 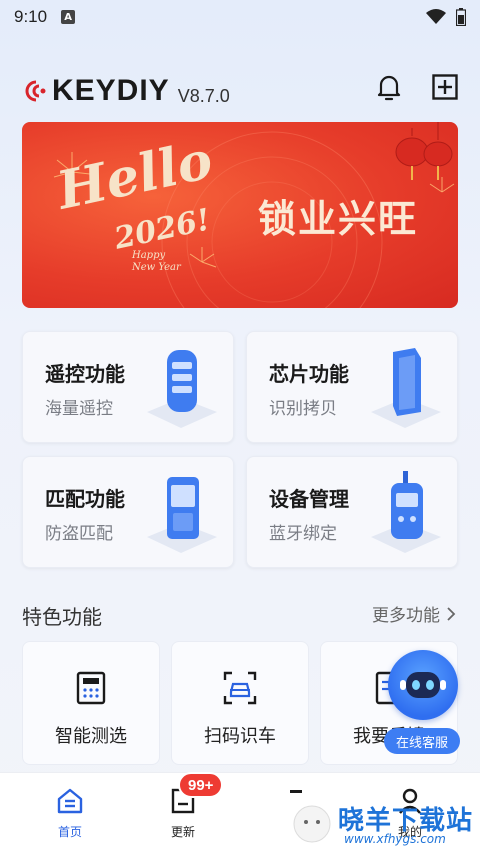 What do you see at coordinates (128, 387) in the screenshot?
I see `feature-card-remote: 遥控功能 海量遥控` at bounding box center [128, 387].